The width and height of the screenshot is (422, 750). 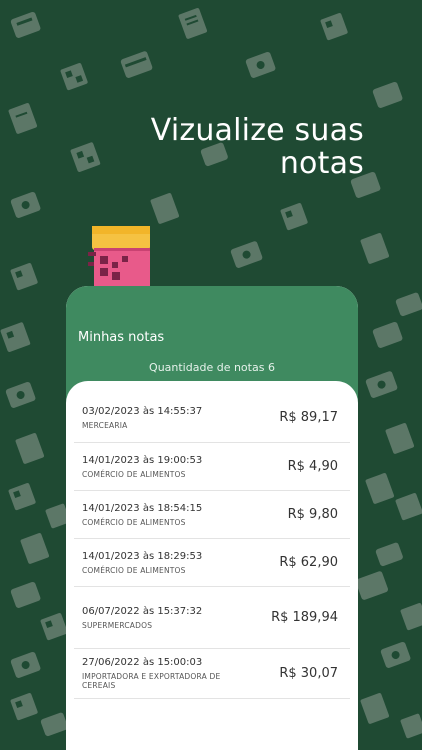 I want to click on note-value: R$ 62,90, so click(x=308, y=562).